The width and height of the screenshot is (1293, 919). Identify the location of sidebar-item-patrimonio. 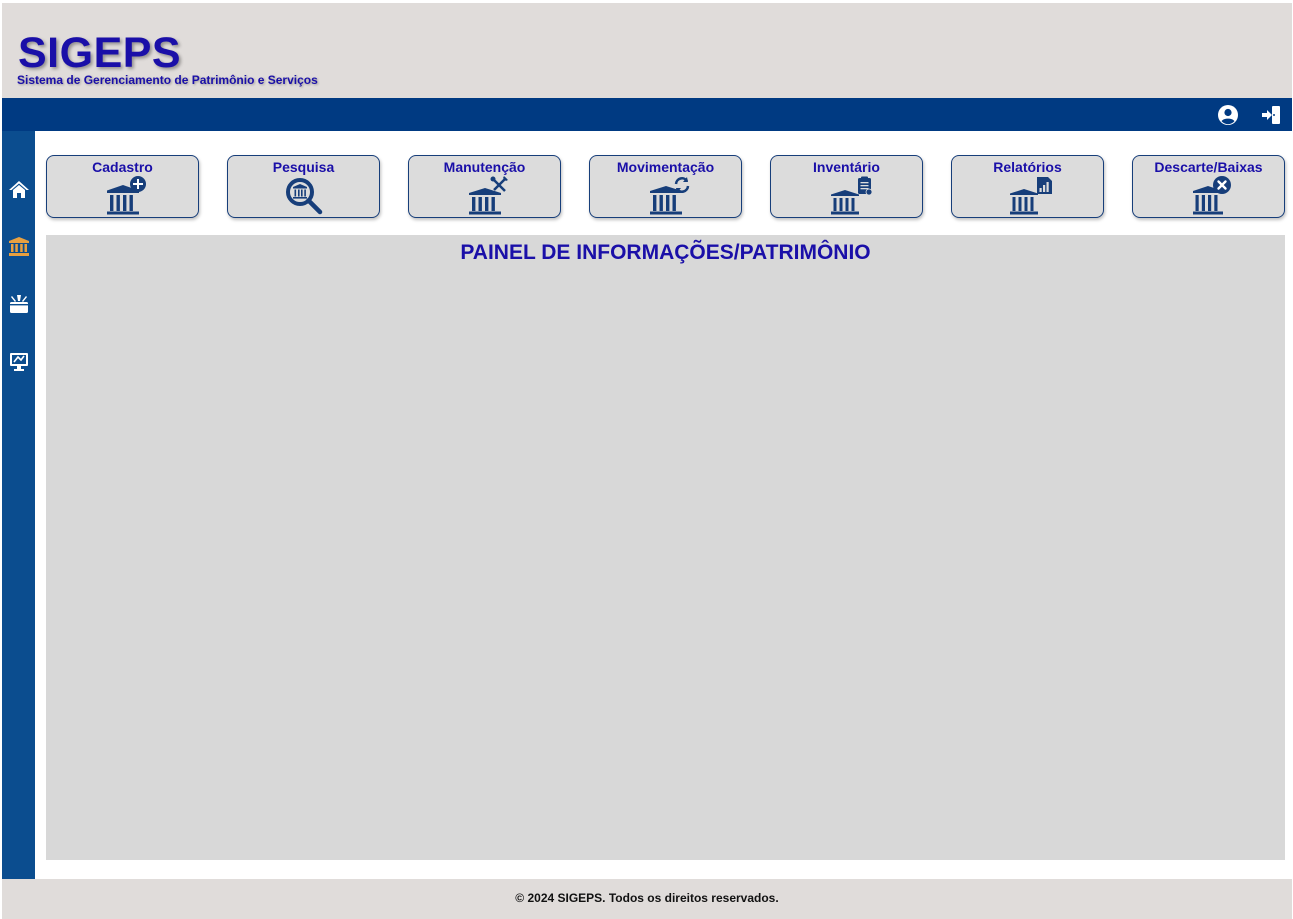
(18, 245).